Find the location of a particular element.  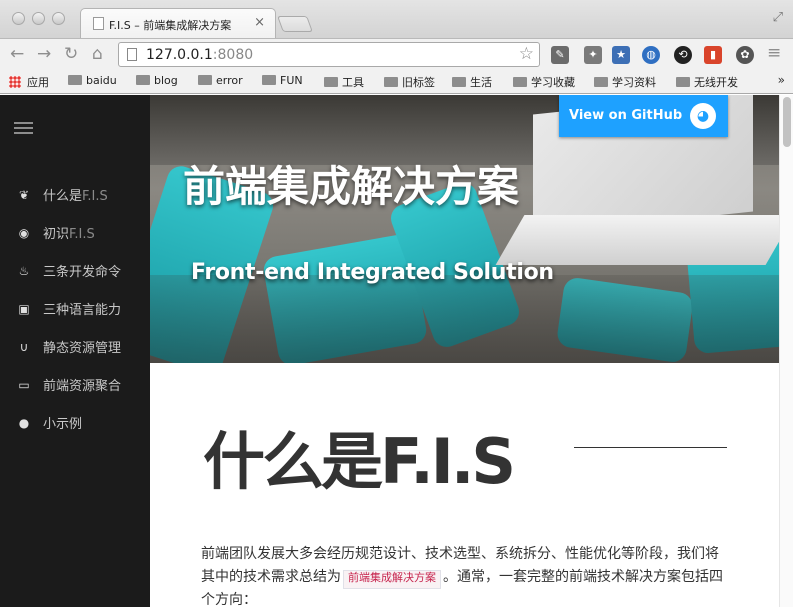

new-tab-button is located at coordinates (295, 24).